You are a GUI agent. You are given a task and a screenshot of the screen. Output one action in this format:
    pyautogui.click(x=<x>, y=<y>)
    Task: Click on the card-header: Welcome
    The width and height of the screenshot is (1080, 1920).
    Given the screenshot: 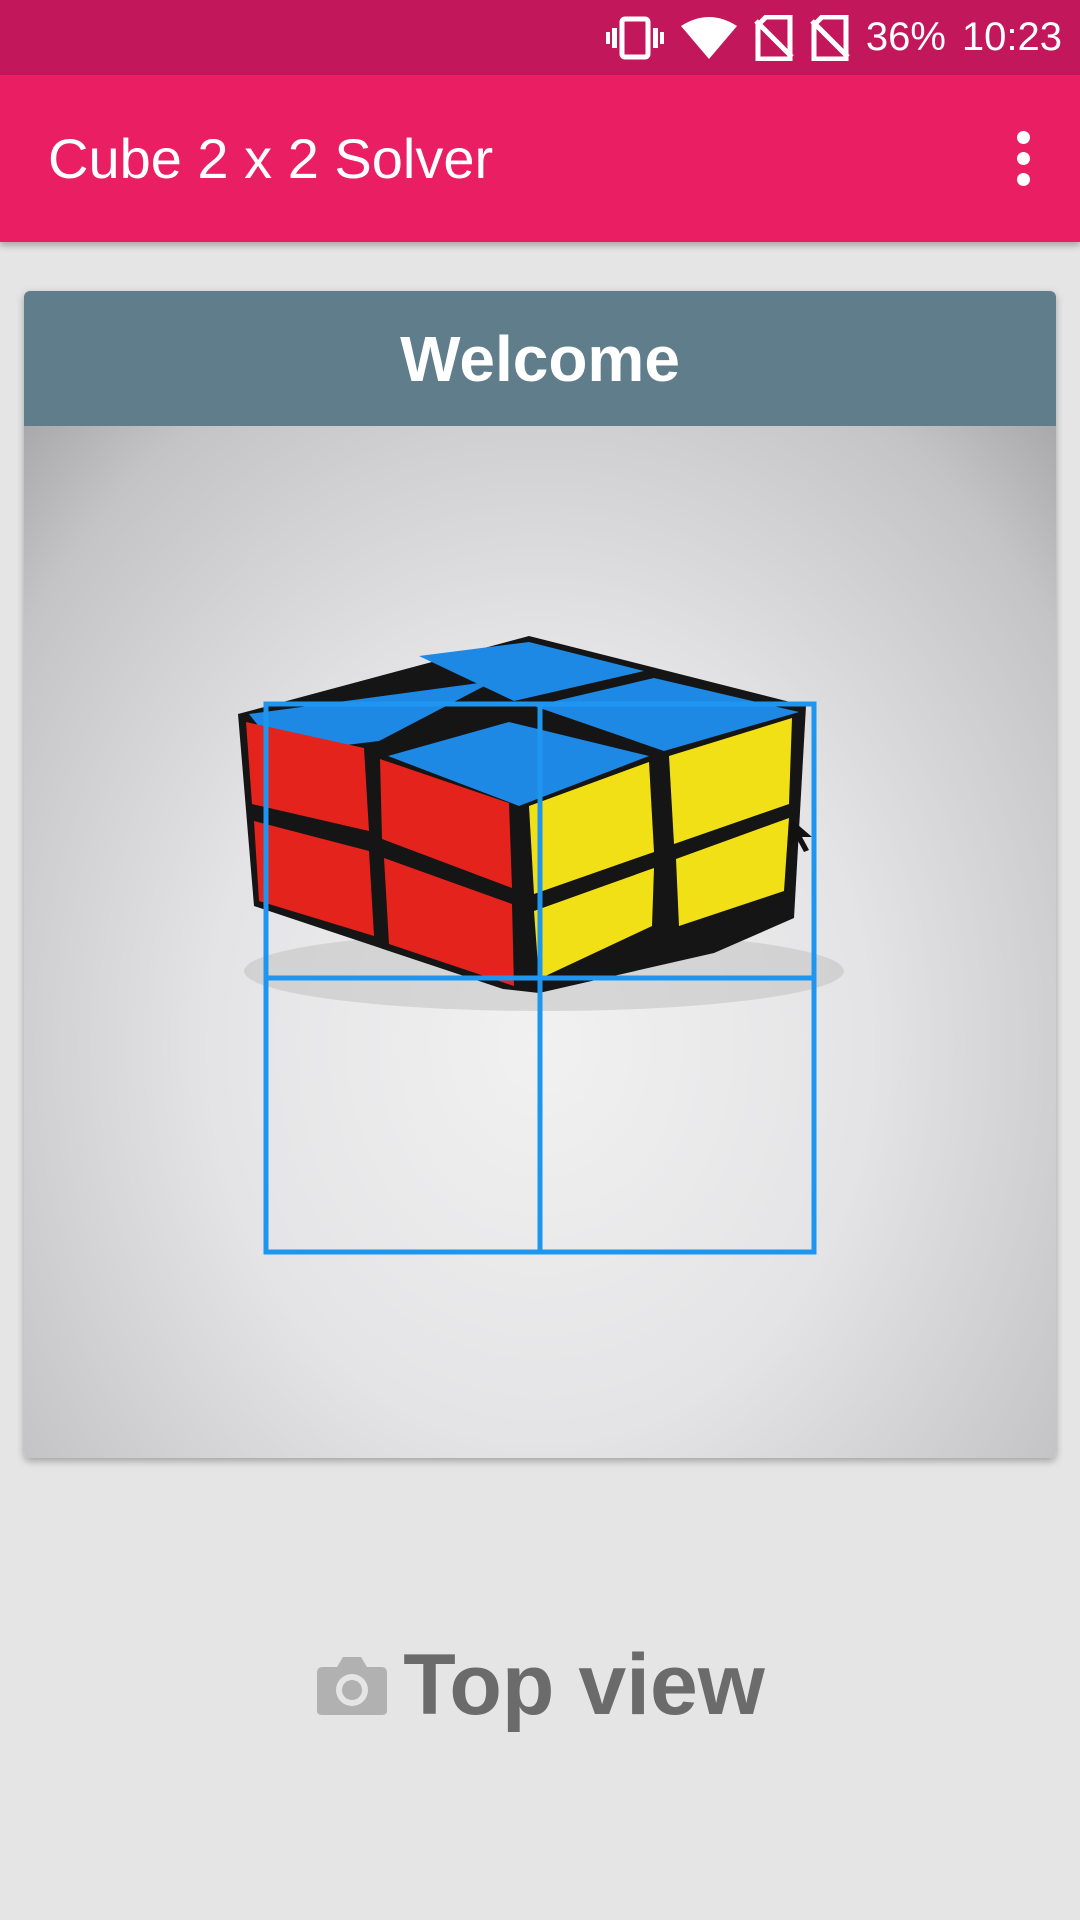 What is the action you would take?
    pyautogui.click(x=540, y=358)
    